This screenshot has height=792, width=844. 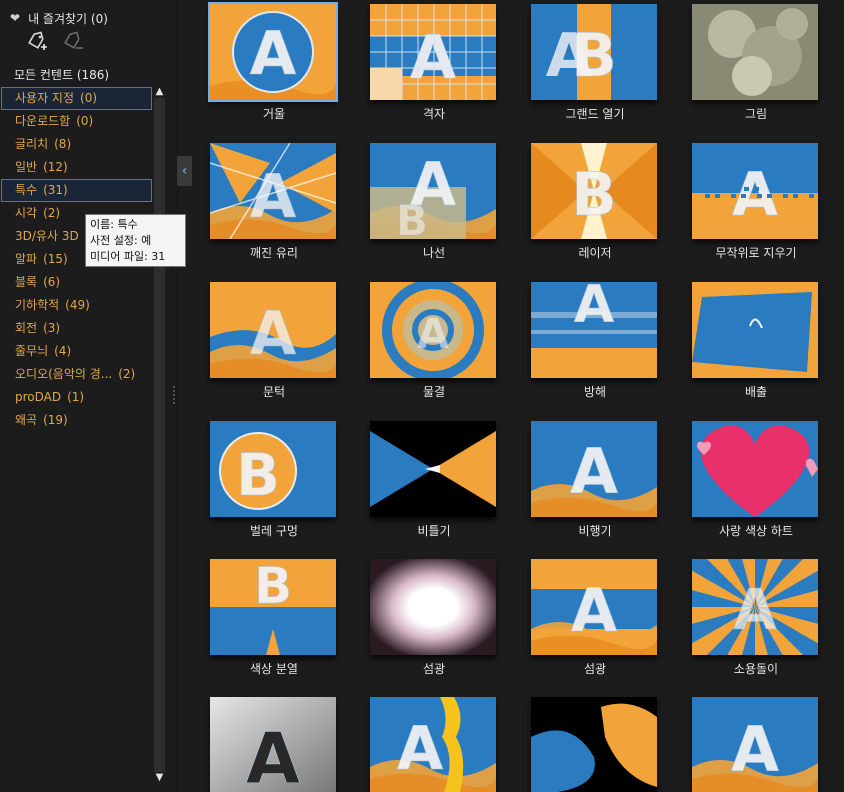 I want to click on transition-label: 물결, so click(x=434, y=392).